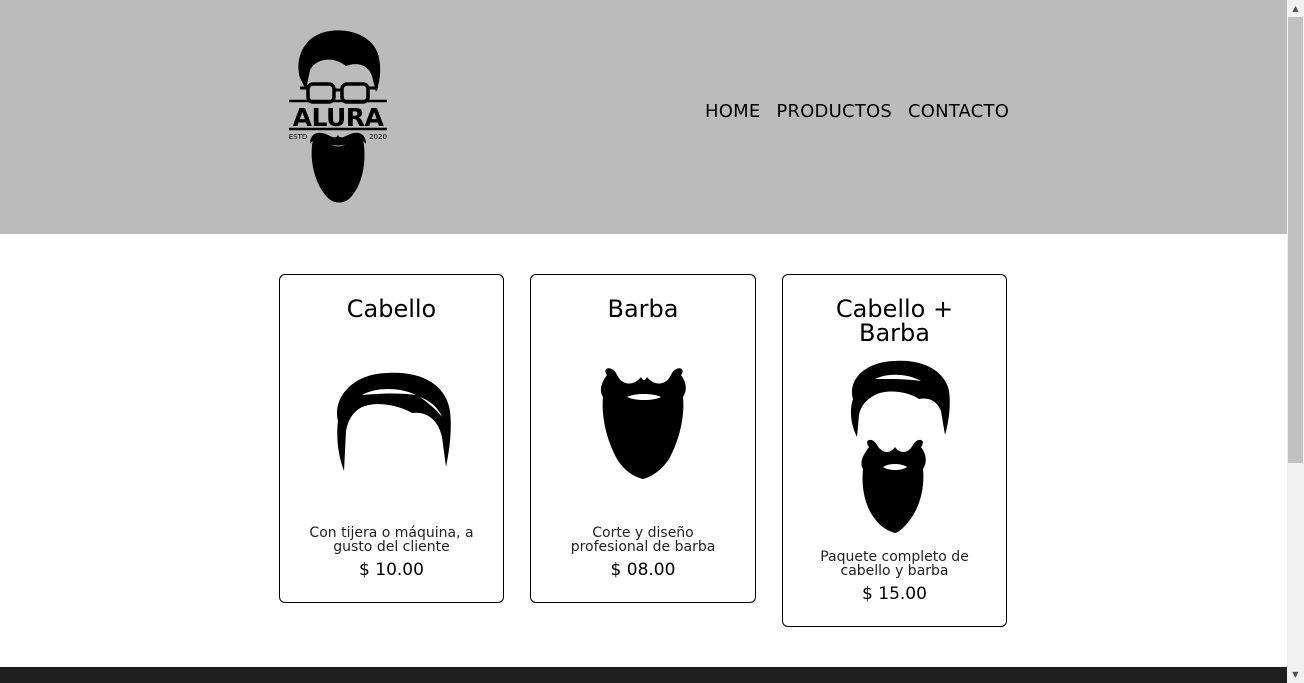 The width and height of the screenshot is (1304, 683). I want to click on product-title: Cabello + Barba, so click(894, 321).